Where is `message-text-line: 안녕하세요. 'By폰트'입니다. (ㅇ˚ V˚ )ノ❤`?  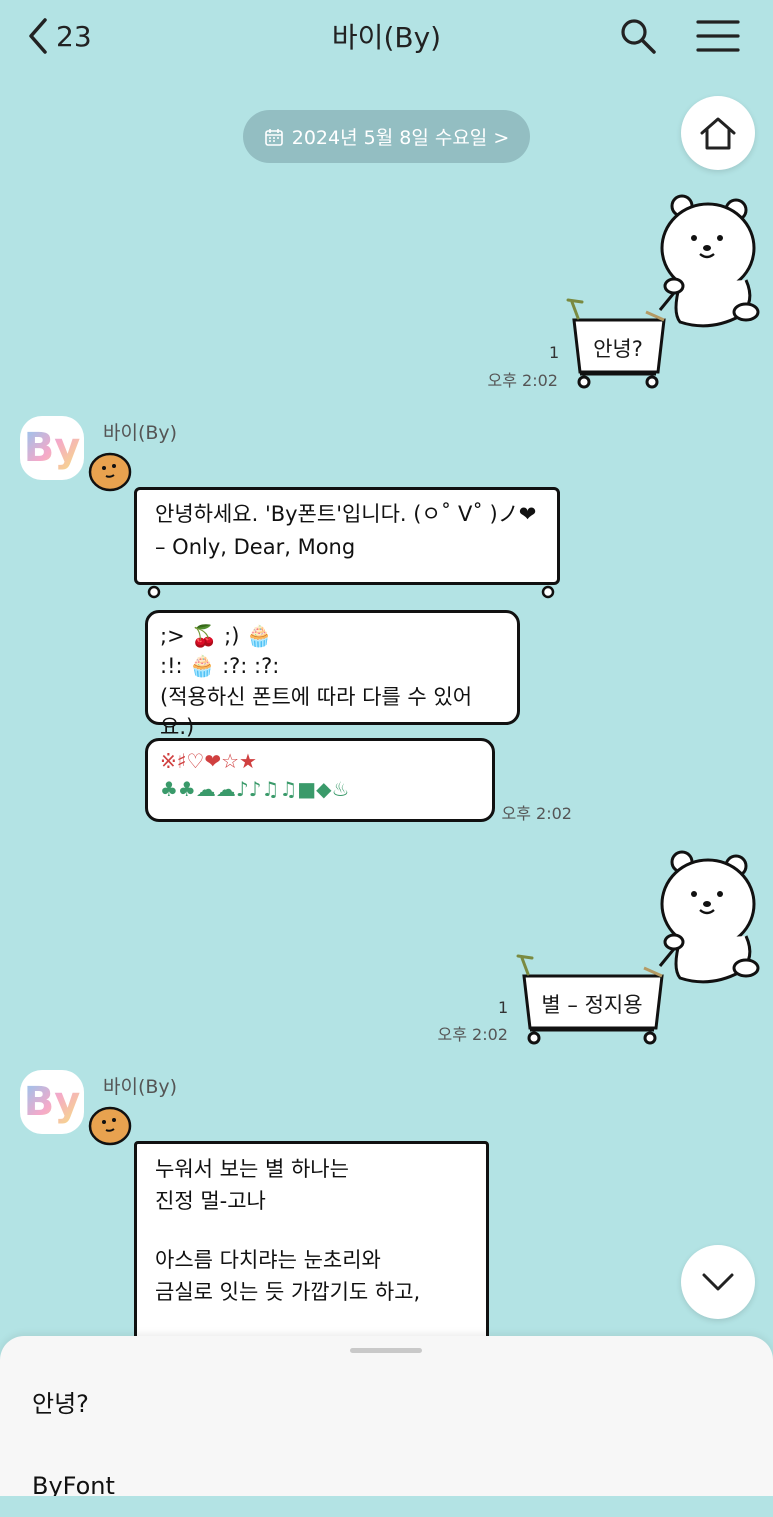 message-text-line: 안녕하세요. 'By폰트'입니다. (ㅇ˚ V˚ )ノ❤ is located at coordinates (346, 514).